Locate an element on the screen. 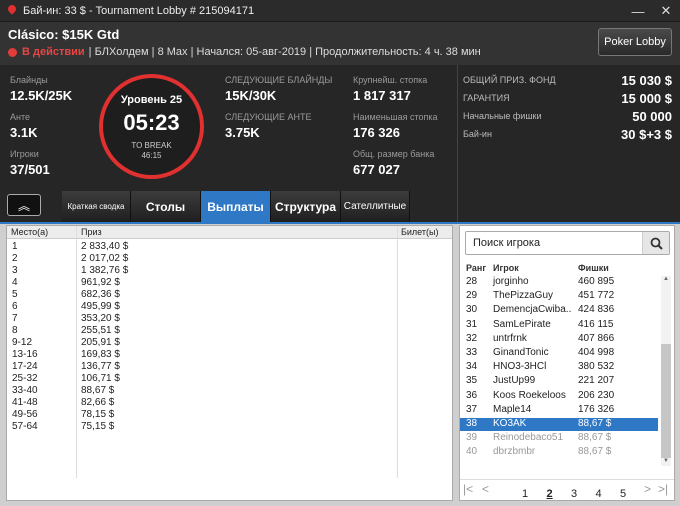 The height and width of the screenshot is (506, 680). player-chips: 380 532 is located at coordinates (596, 367).